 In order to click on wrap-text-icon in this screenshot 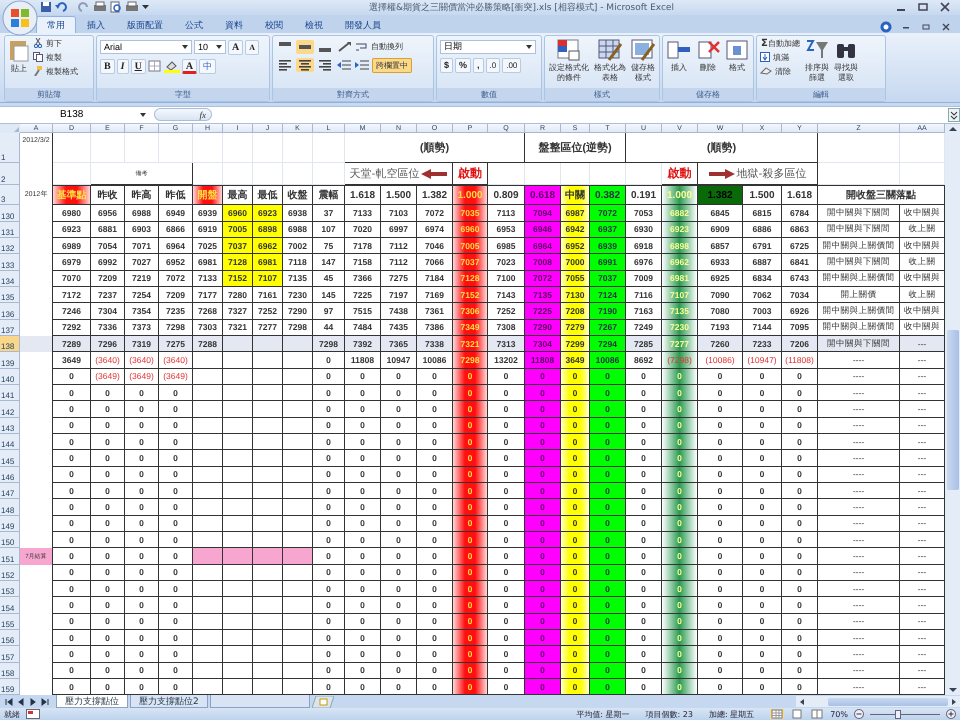, I will do `click(362, 47)`.